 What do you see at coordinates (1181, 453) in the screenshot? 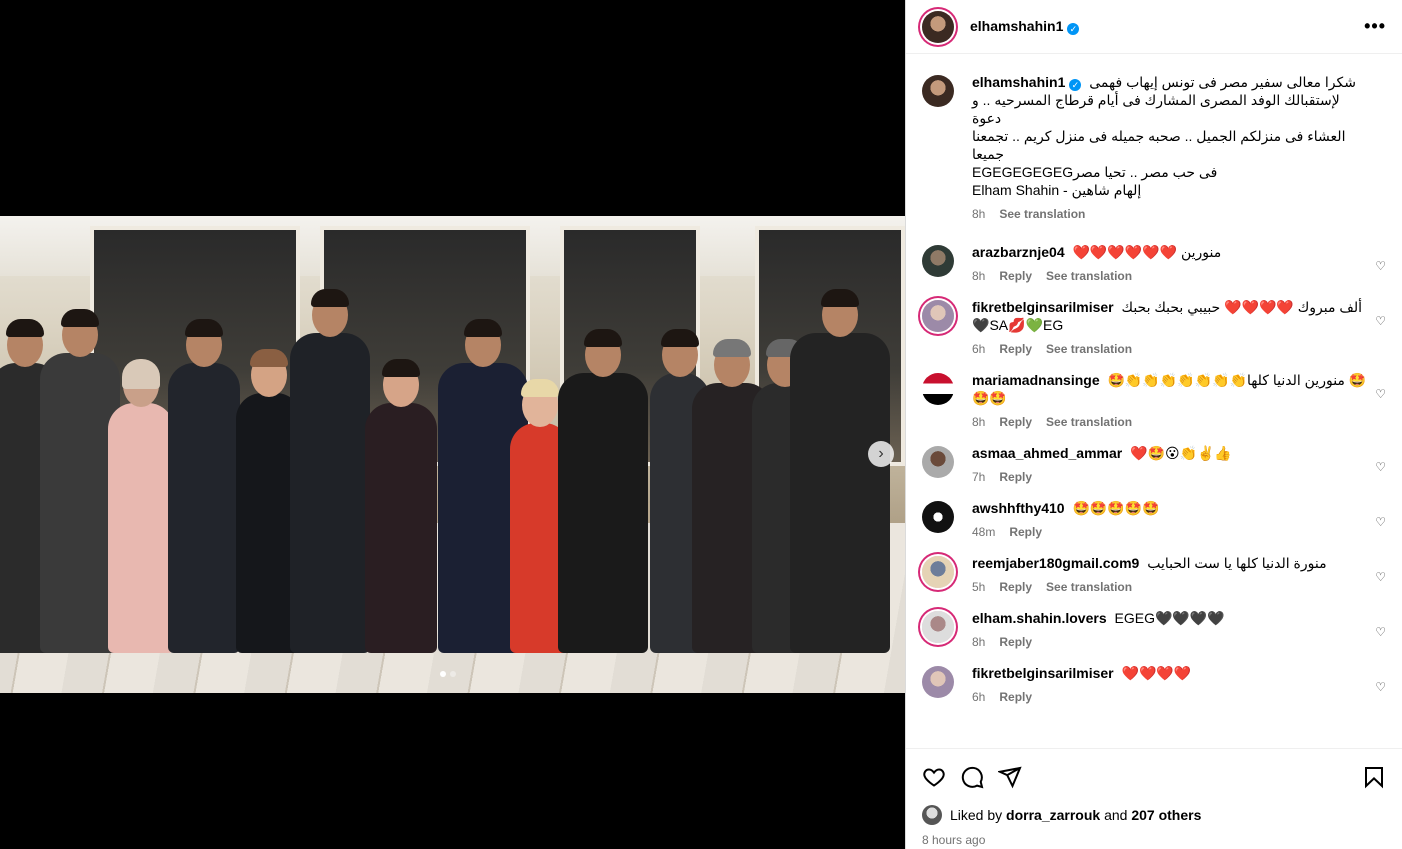
I see `comment-text: ❤️🤩😮👏✌️👍` at bounding box center [1181, 453].